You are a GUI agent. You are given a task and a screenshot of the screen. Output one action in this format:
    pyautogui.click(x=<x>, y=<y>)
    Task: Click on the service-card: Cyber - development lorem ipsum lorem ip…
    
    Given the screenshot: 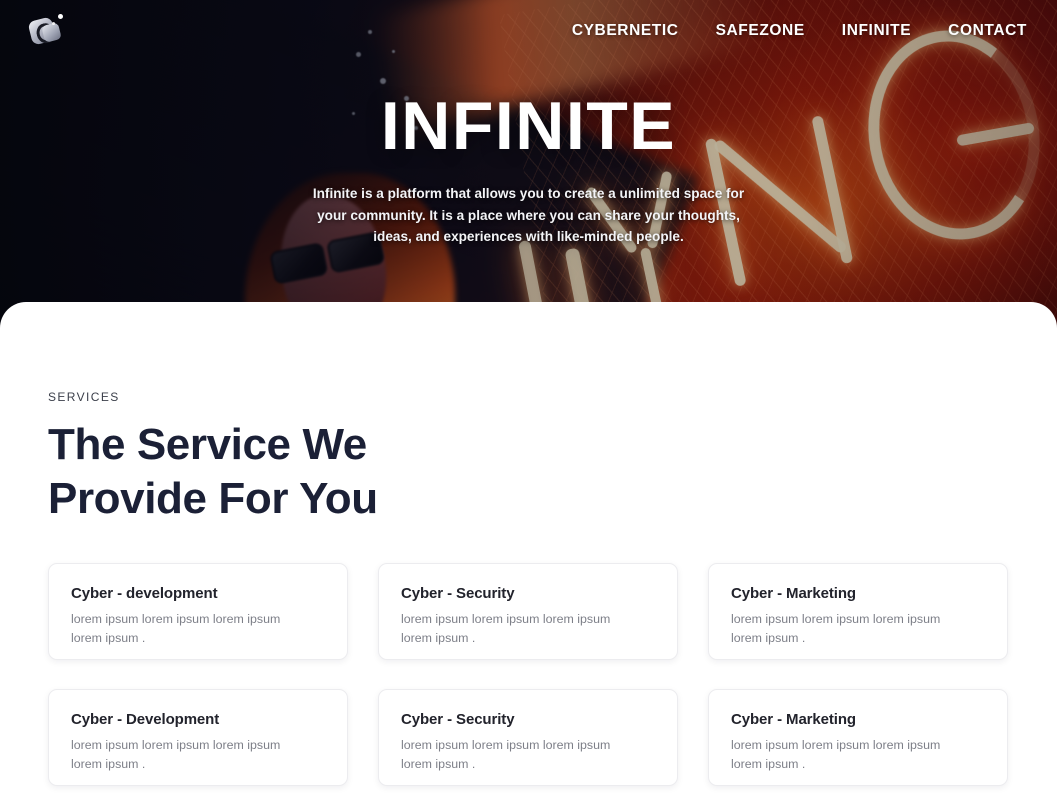 What is the action you would take?
    pyautogui.click(x=198, y=612)
    